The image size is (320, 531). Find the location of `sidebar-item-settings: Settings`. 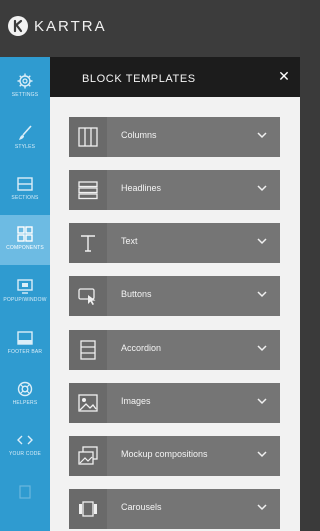

sidebar-item-settings: Settings is located at coordinates (25, 87).